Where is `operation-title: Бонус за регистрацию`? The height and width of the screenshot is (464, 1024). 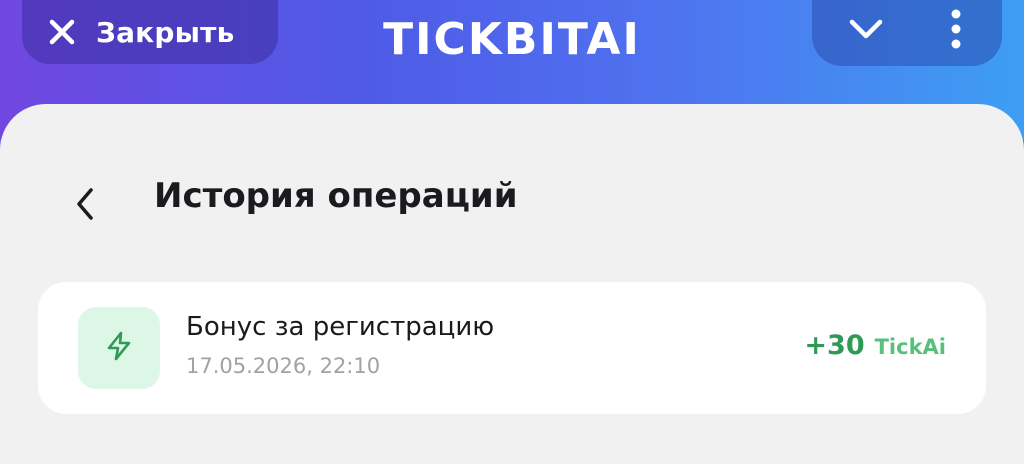 operation-title: Бонус за регистрацию is located at coordinates (340, 327).